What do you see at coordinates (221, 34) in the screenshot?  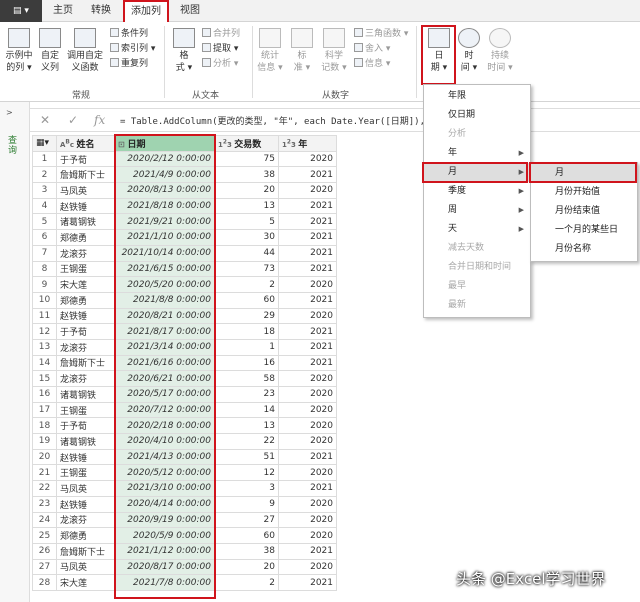 I see `merge-columns-button: 合并列` at bounding box center [221, 34].